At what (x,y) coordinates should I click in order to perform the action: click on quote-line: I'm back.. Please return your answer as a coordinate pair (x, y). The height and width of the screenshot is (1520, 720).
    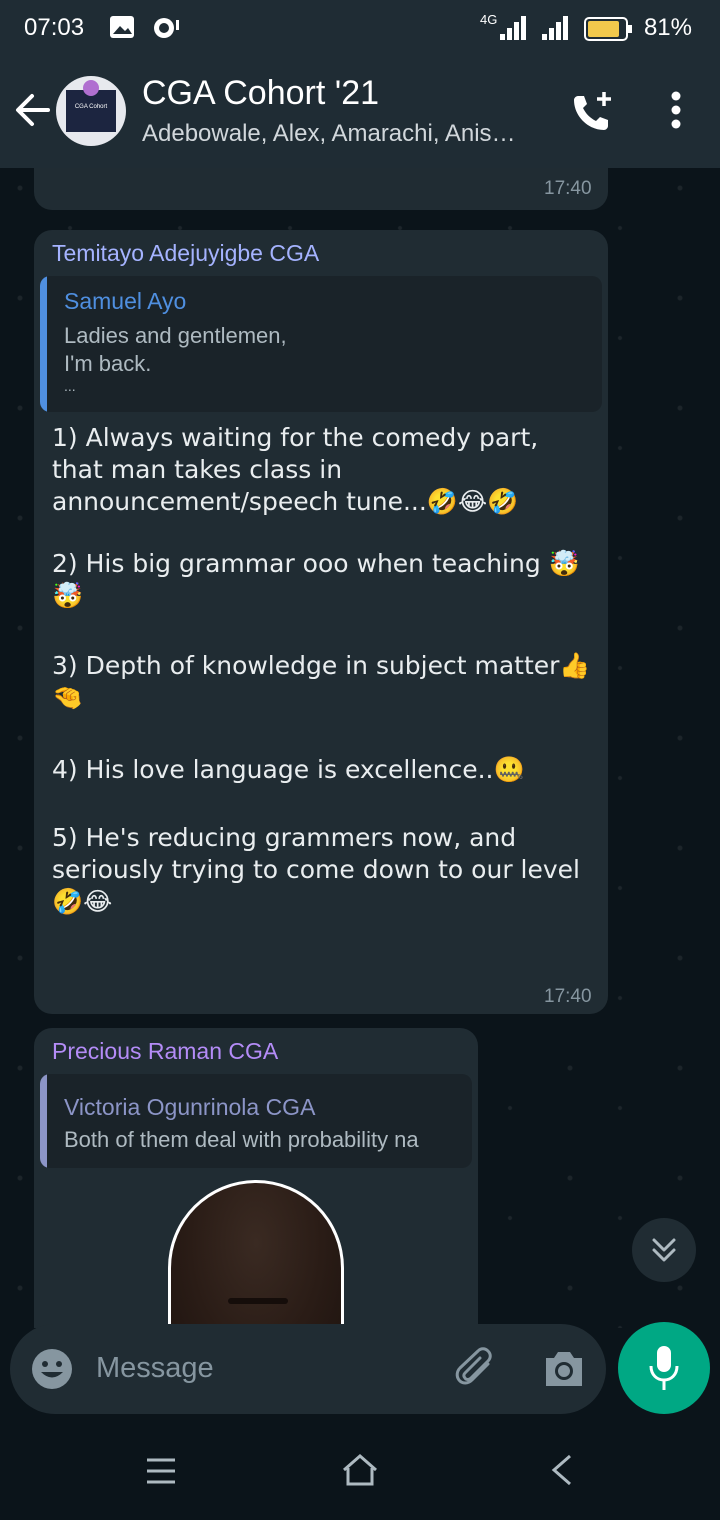
    Looking at the image, I should click on (108, 363).